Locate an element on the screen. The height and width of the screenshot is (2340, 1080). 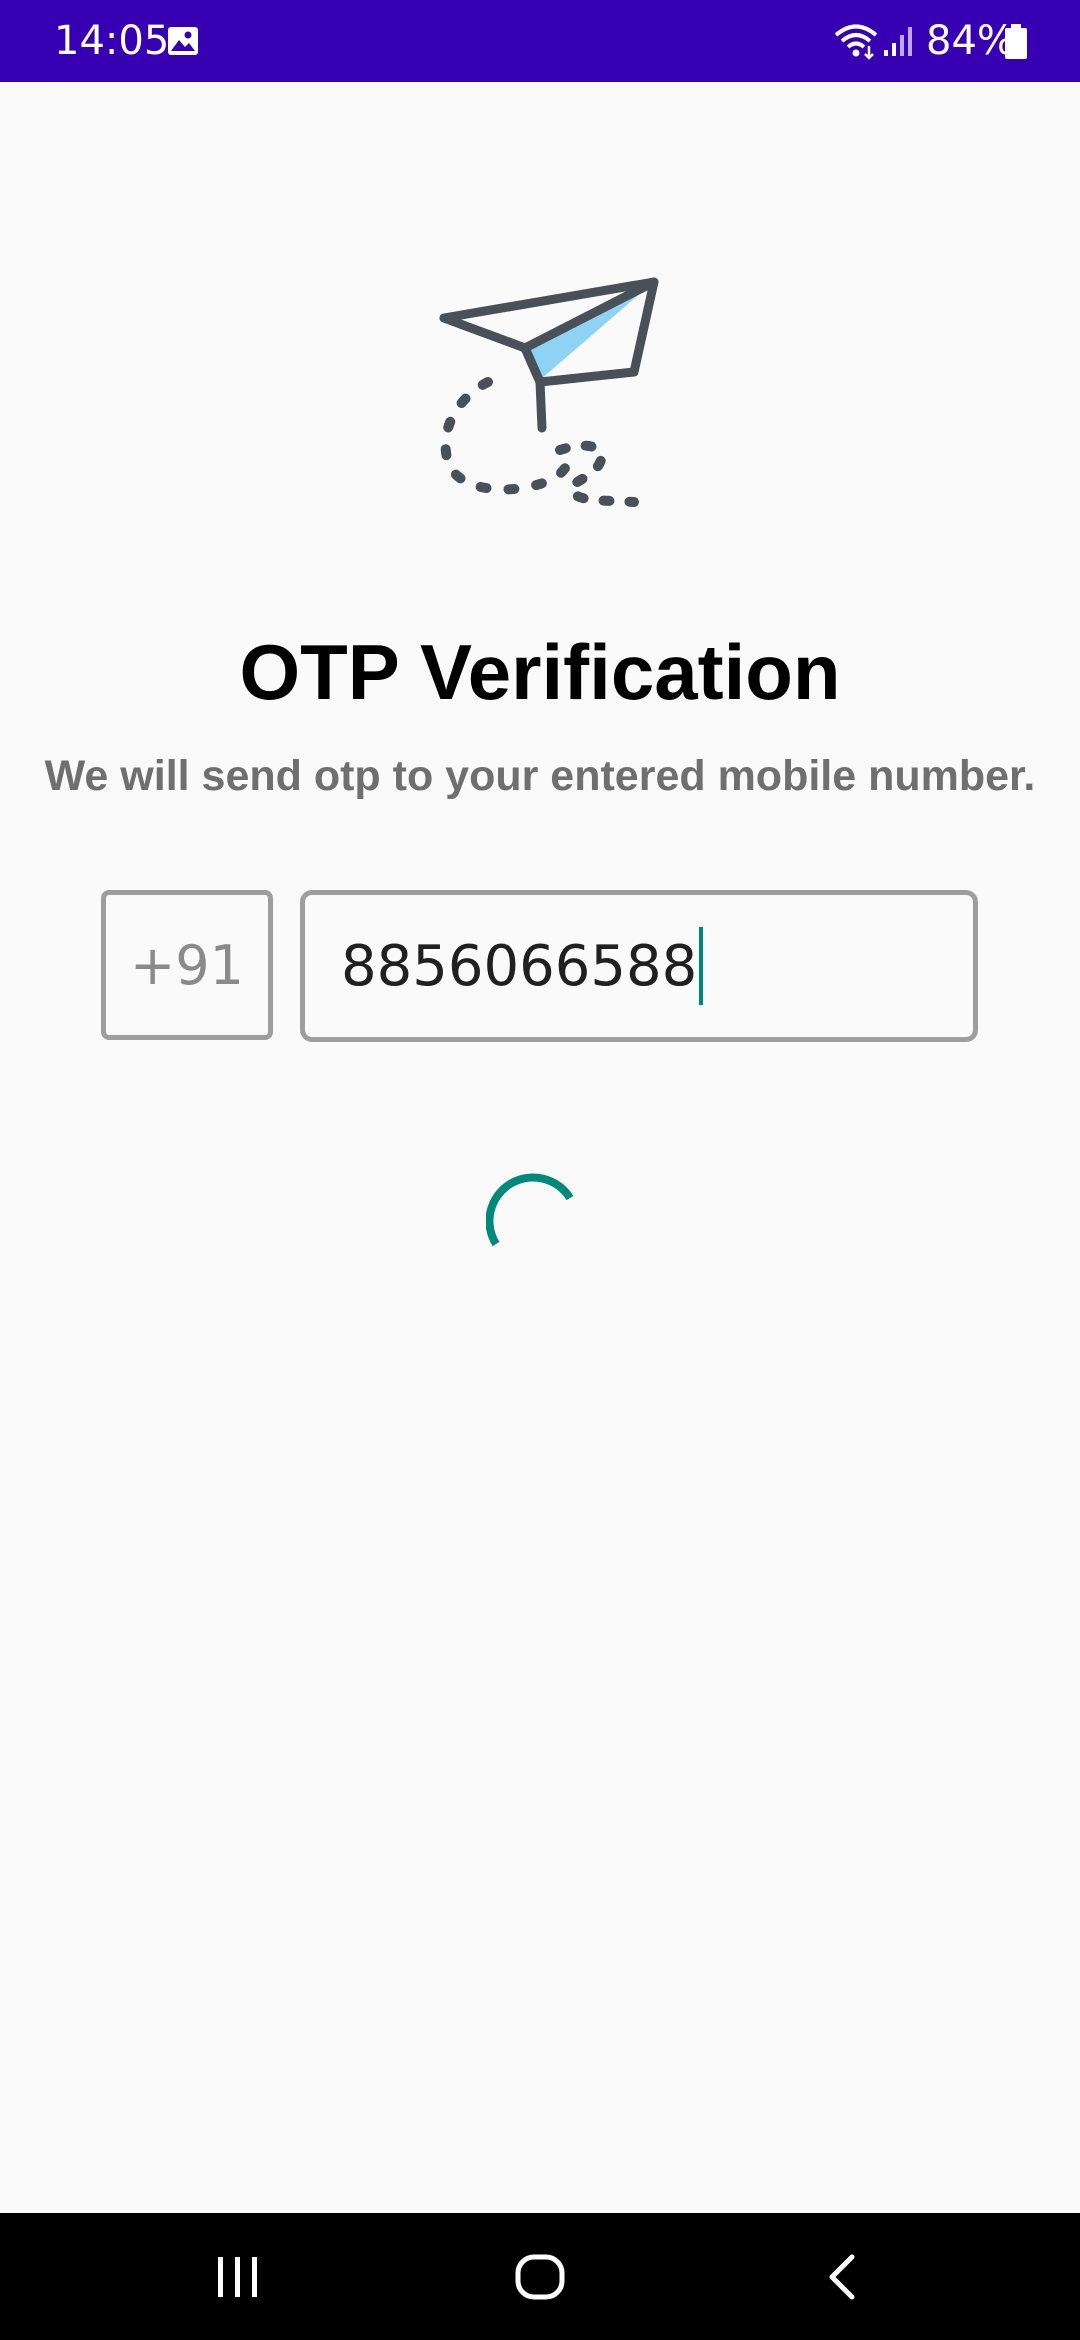
battery-percentage: 84% is located at coordinates (970, 41).